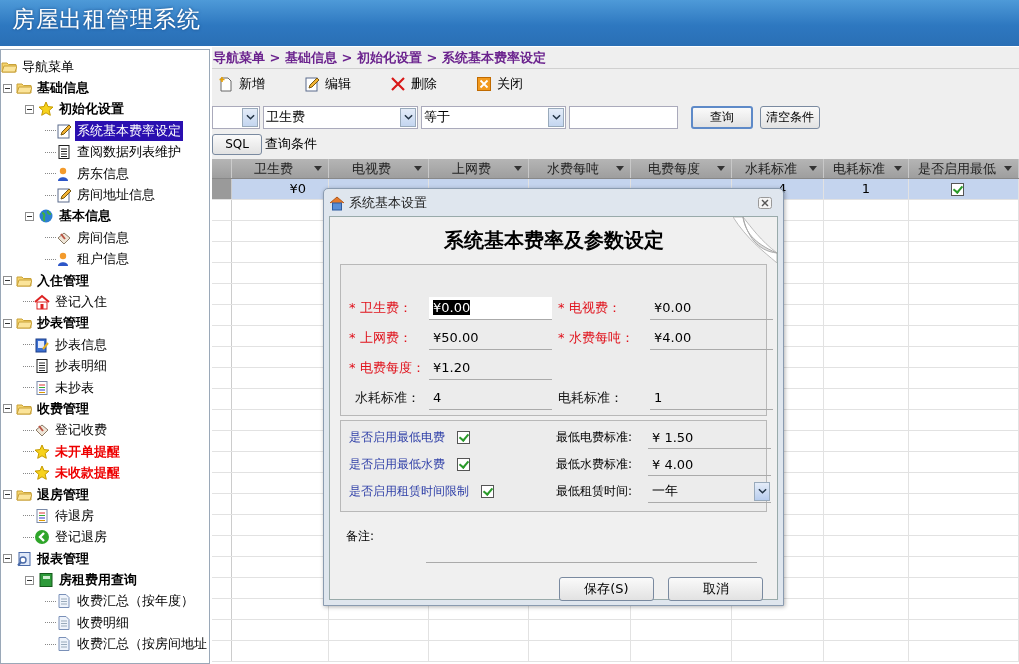 This screenshot has height=664, width=1019. What do you see at coordinates (63, 494) in the screenshot?
I see `tree-item: 退房管理` at bounding box center [63, 494].